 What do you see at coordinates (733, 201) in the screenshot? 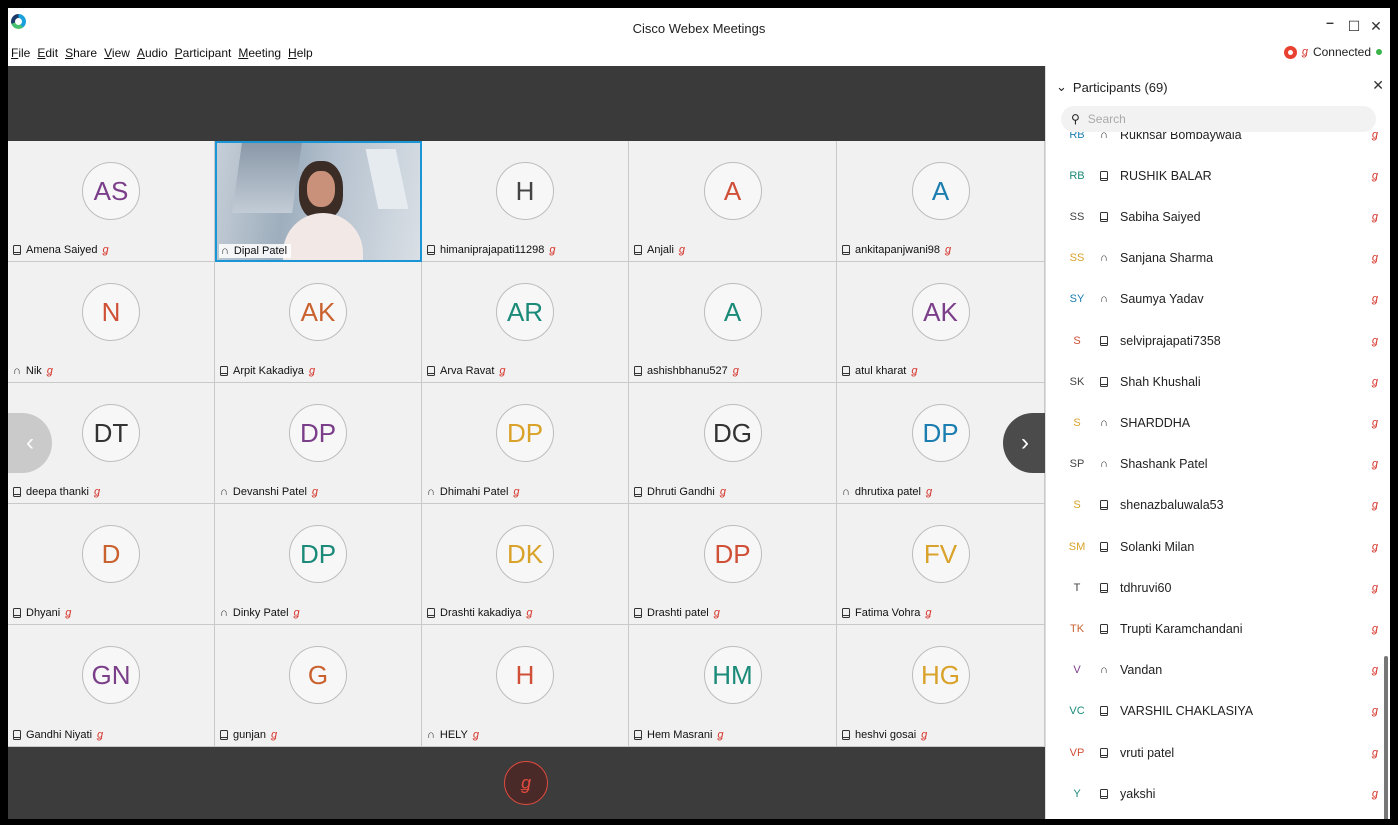
I see `participant-tile: A Anjali ǥ` at bounding box center [733, 201].